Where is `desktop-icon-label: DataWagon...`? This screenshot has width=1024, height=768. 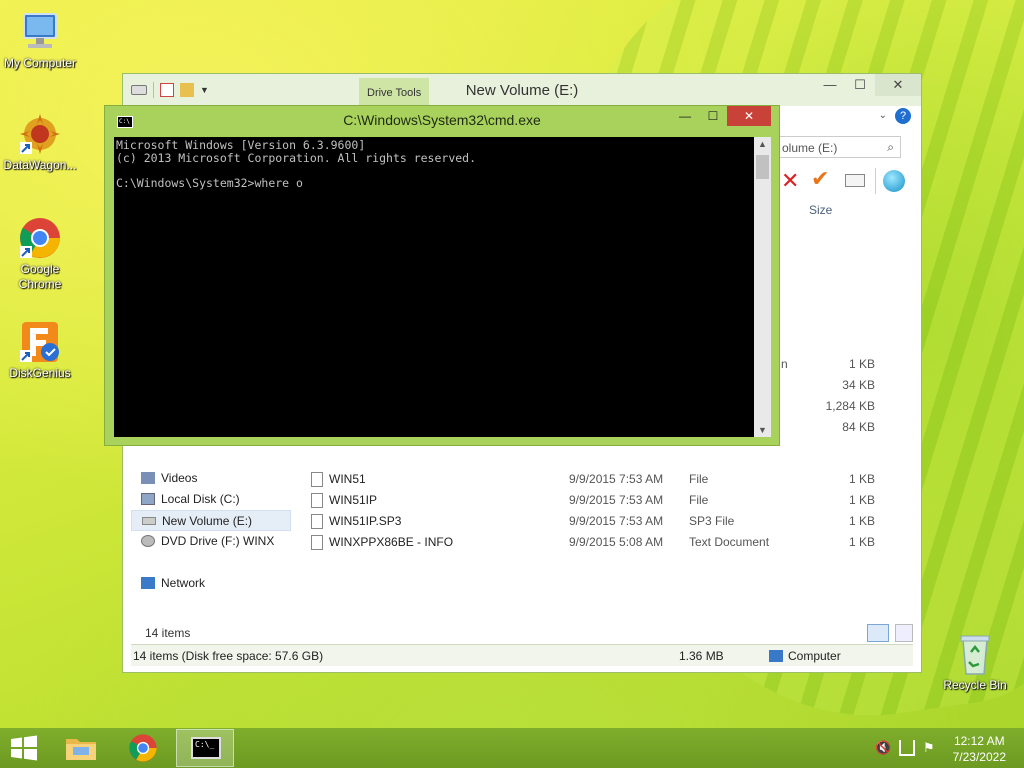
desktop-icon-label: DataWagon... is located at coordinates (40, 165).